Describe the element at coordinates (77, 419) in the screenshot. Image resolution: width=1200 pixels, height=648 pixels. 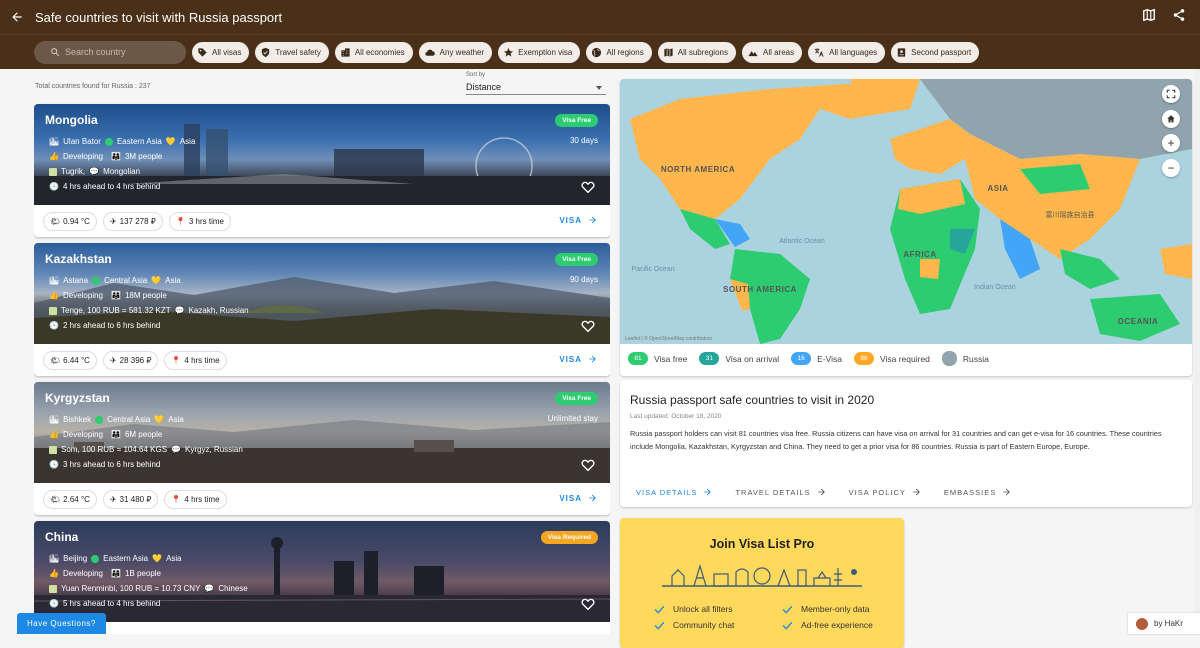
I see `capital-name: Bishkek` at that location.